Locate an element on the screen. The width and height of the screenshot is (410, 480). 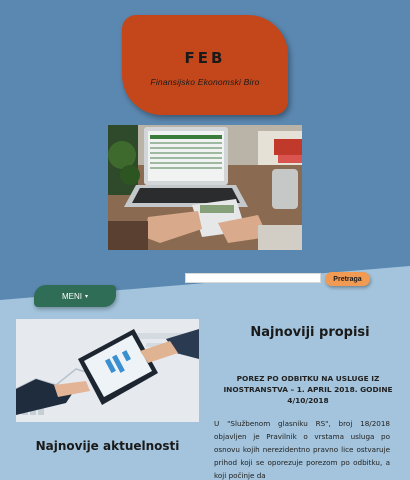
site-logo: FEB Finansijsko Ekonomski Biro is located at coordinates (205, 65).